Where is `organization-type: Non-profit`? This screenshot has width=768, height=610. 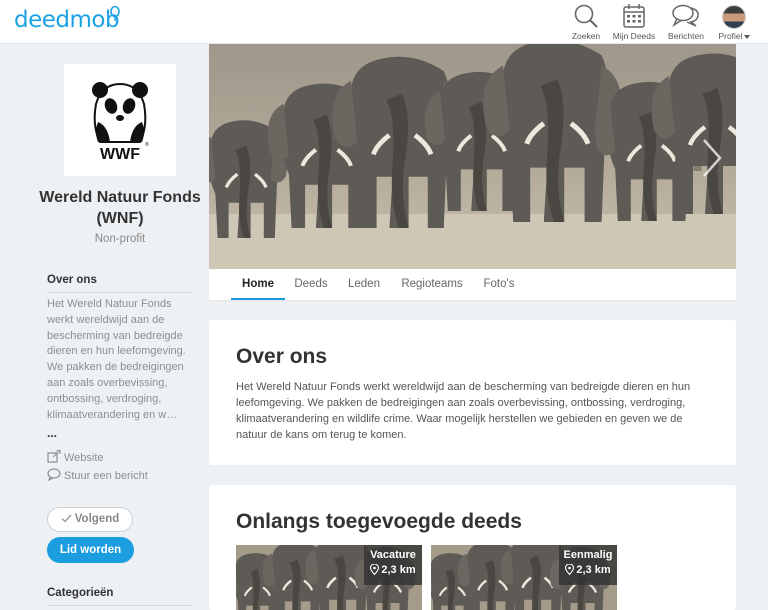
organization-type: Non-profit is located at coordinates (120, 239).